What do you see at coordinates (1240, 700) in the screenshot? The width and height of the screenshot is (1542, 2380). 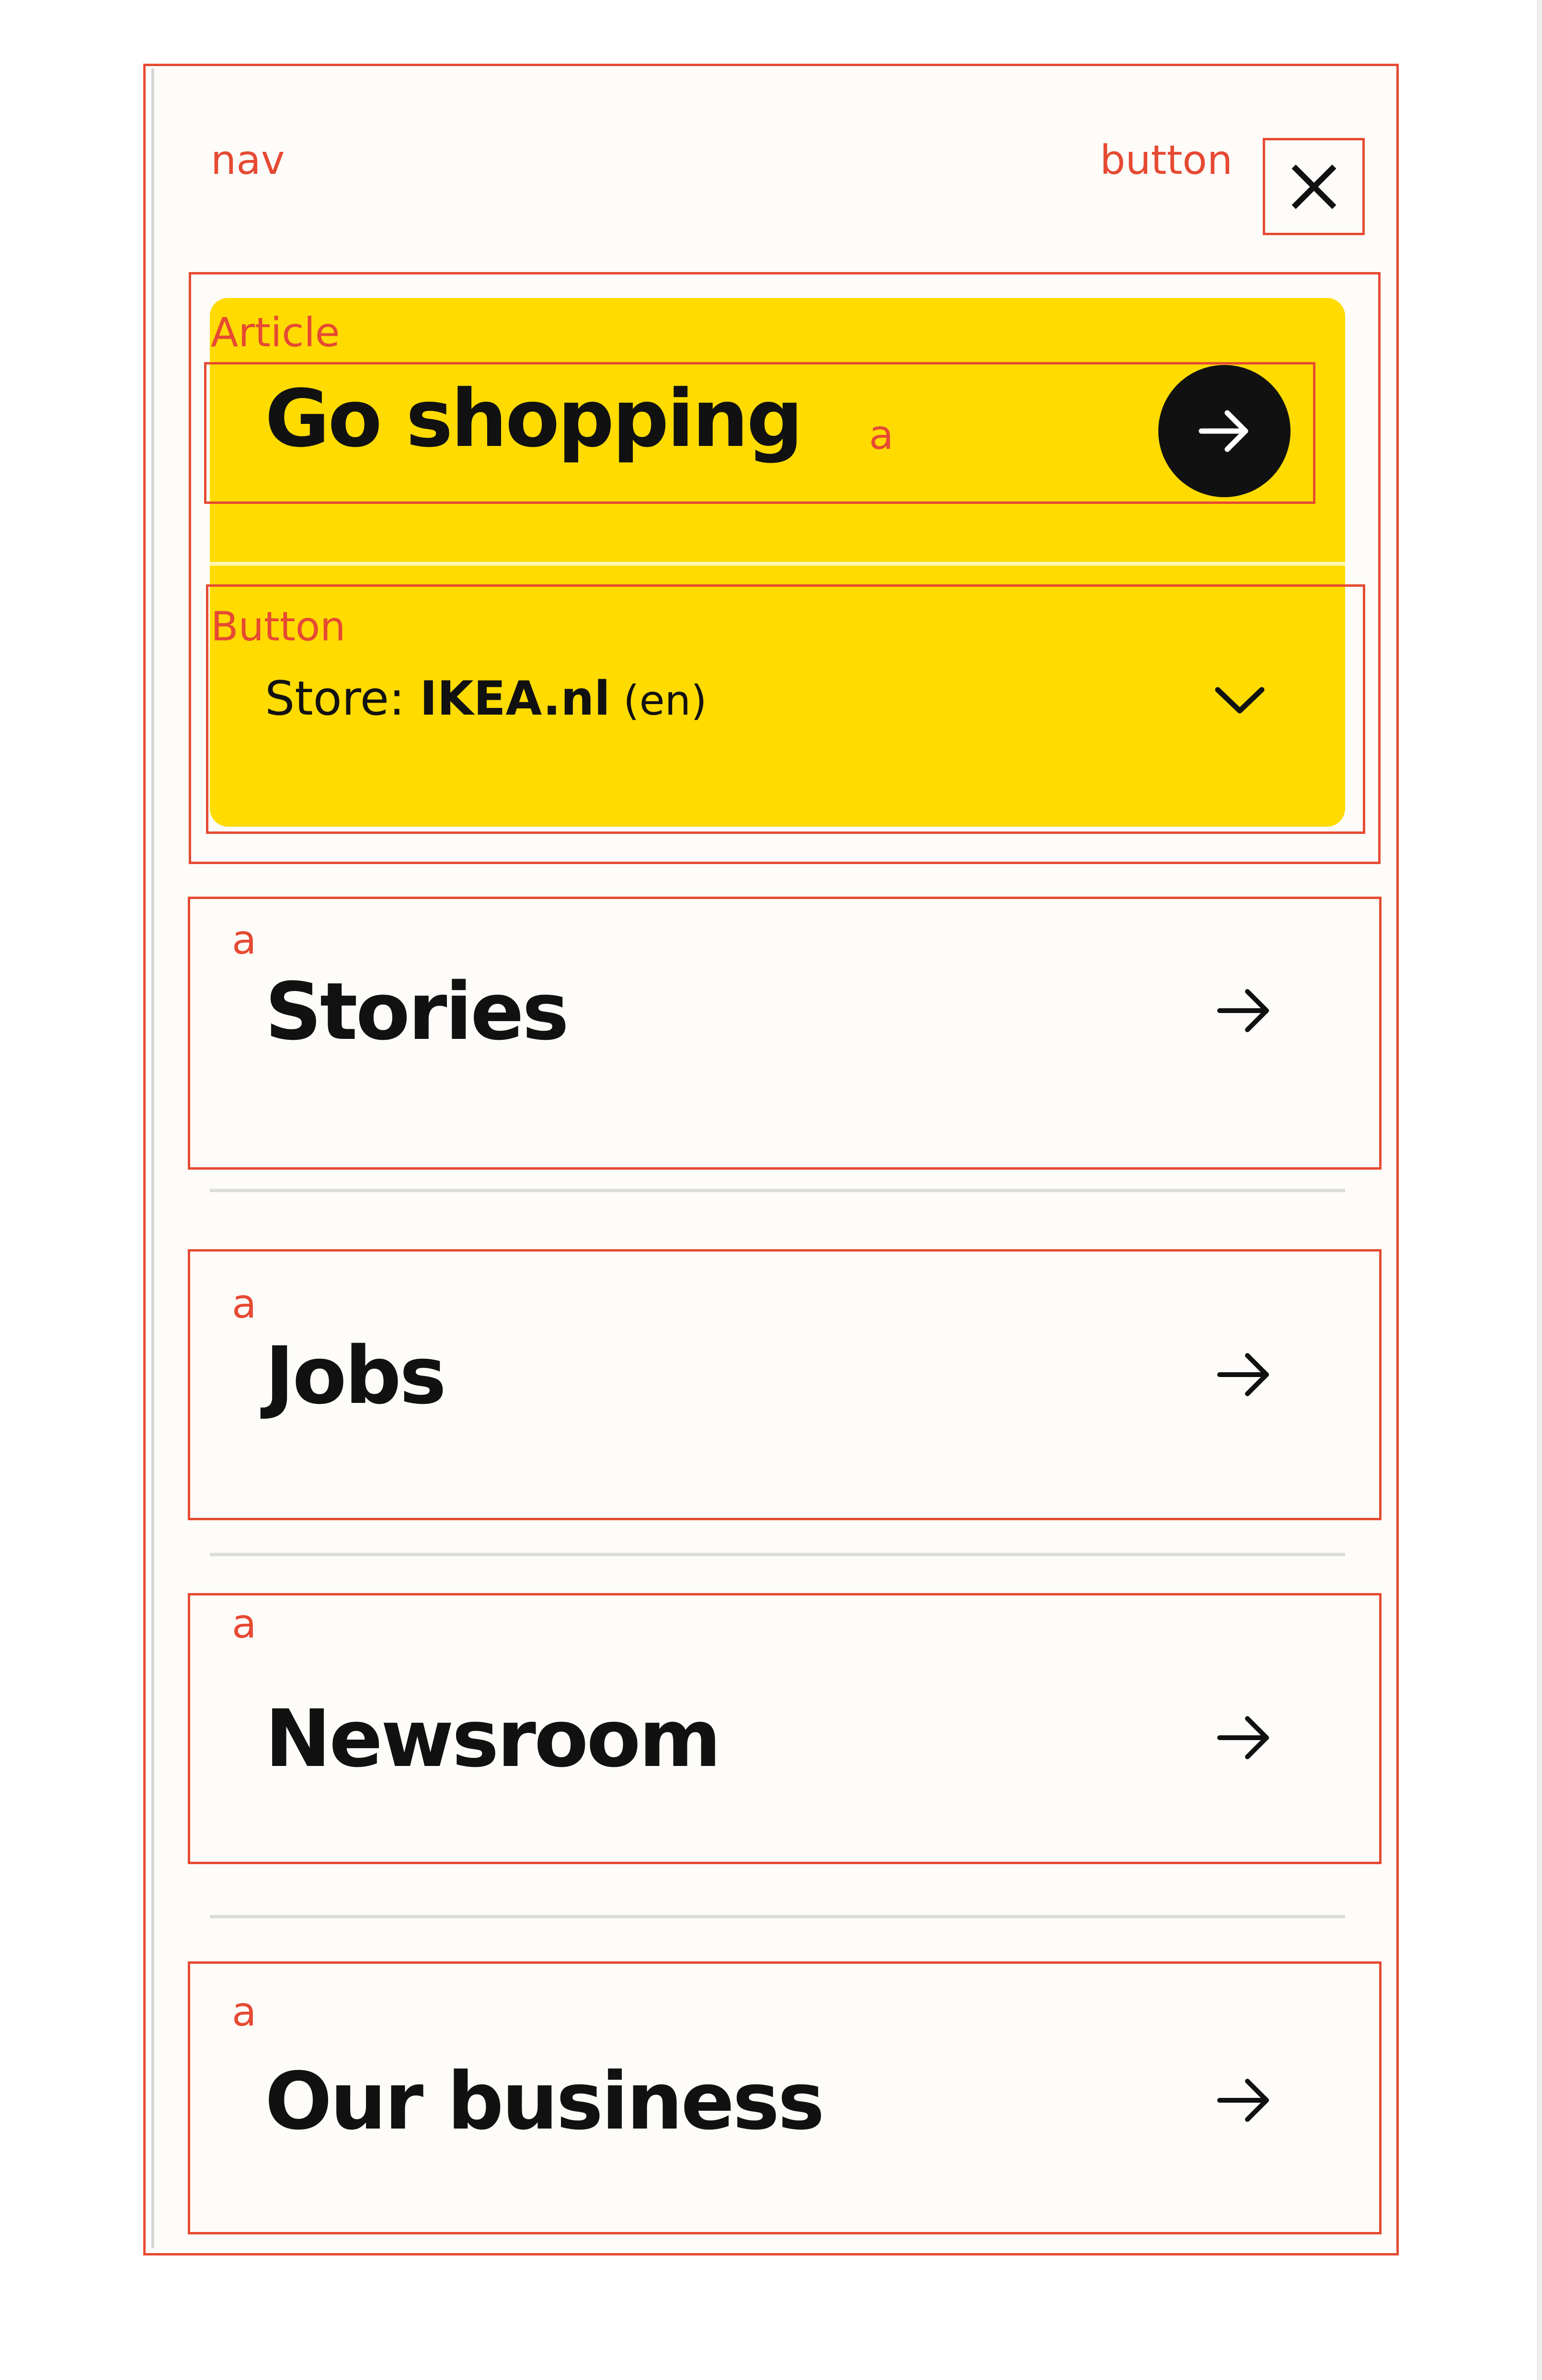 I see `chevron-down-icon` at bounding box center [1240, 700].